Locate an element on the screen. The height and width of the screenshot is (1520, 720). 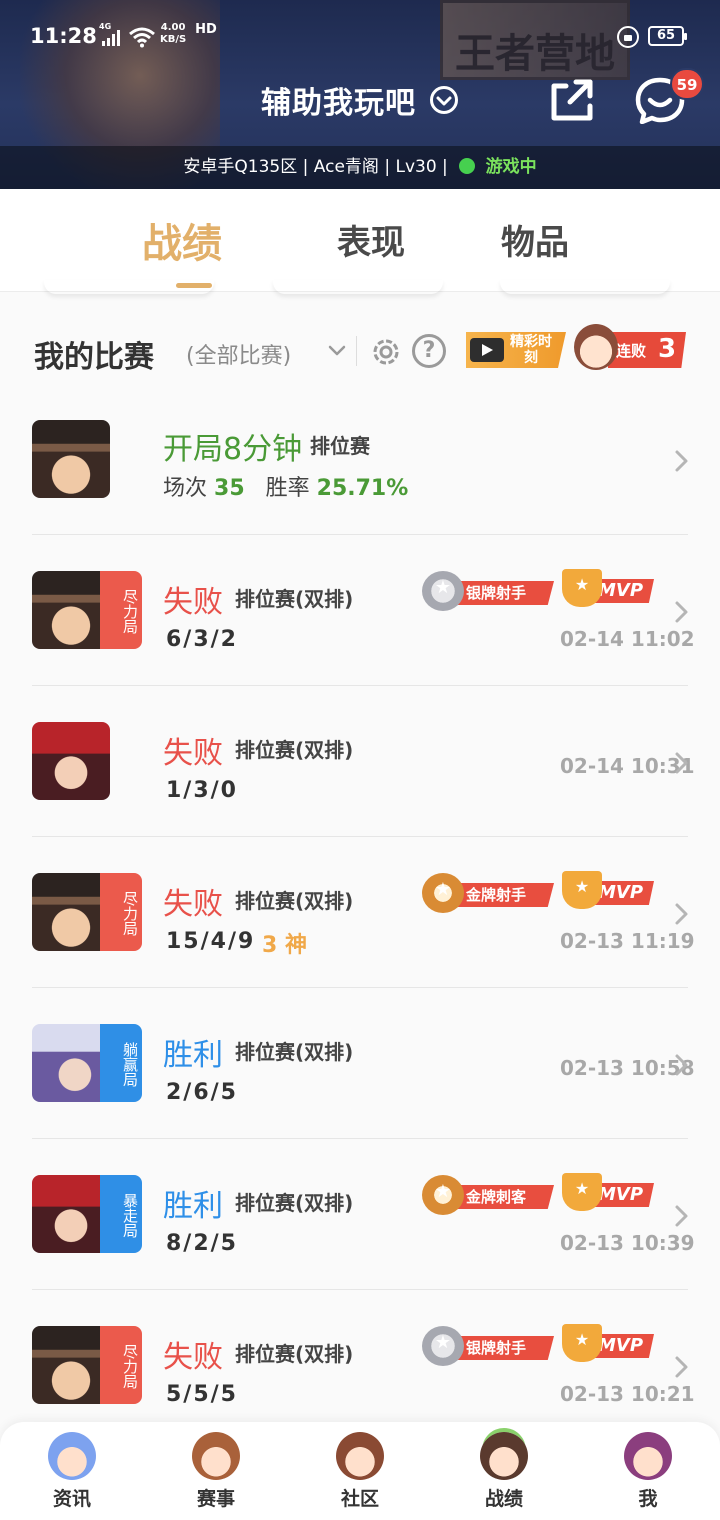
nav-records: 战绩 is located at coordinates (504, 1471).